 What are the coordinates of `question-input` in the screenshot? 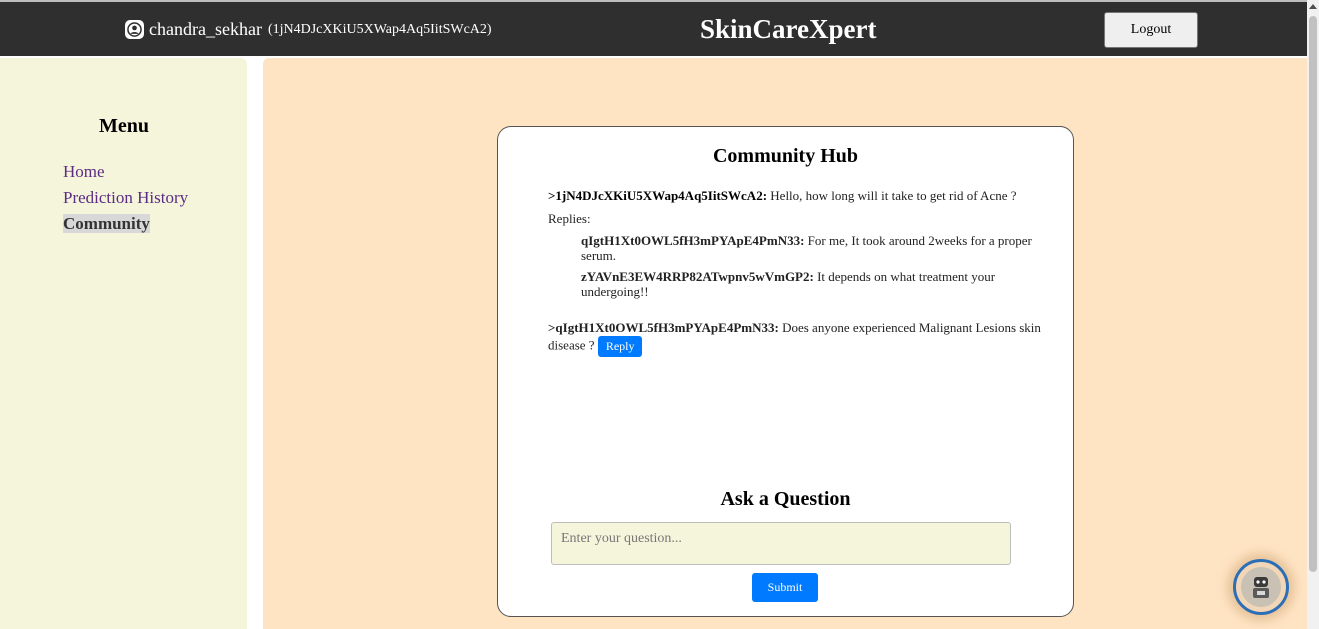 It's located at (781, 543).